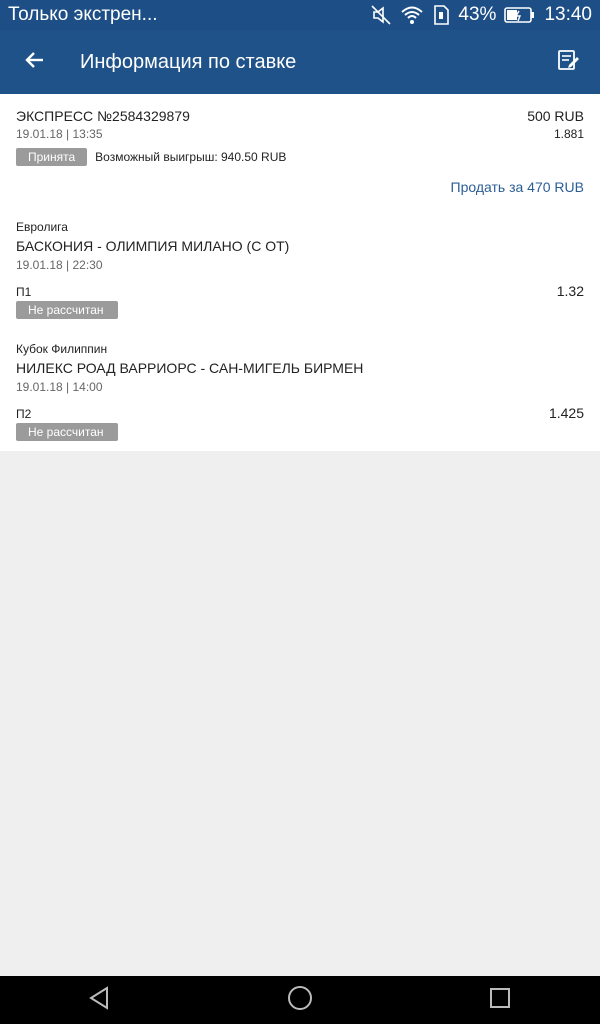 The width and height of the screenshot is (600, 1024). What do you see at coordinates (24, 292) in the screenshot?
I see `event-outcome: П1` at bounding box center [24, 292].